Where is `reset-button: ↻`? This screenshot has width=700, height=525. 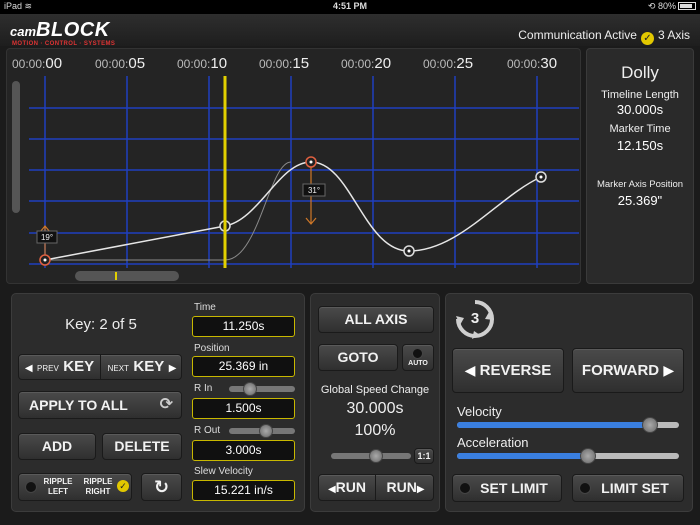 reset-button: ↻ is located at coordinates (161, 487).